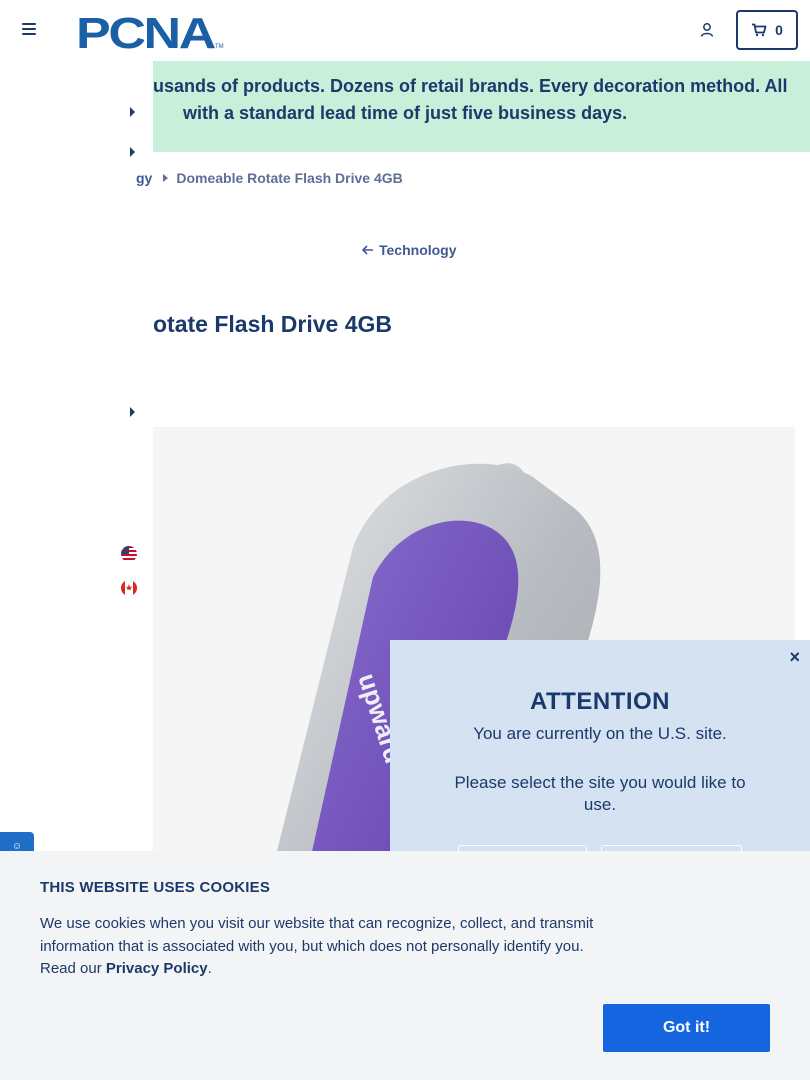  I want to click on breadcrumb-current: Domeable Rotate Flash Drive 4GB, so click(289, 178).